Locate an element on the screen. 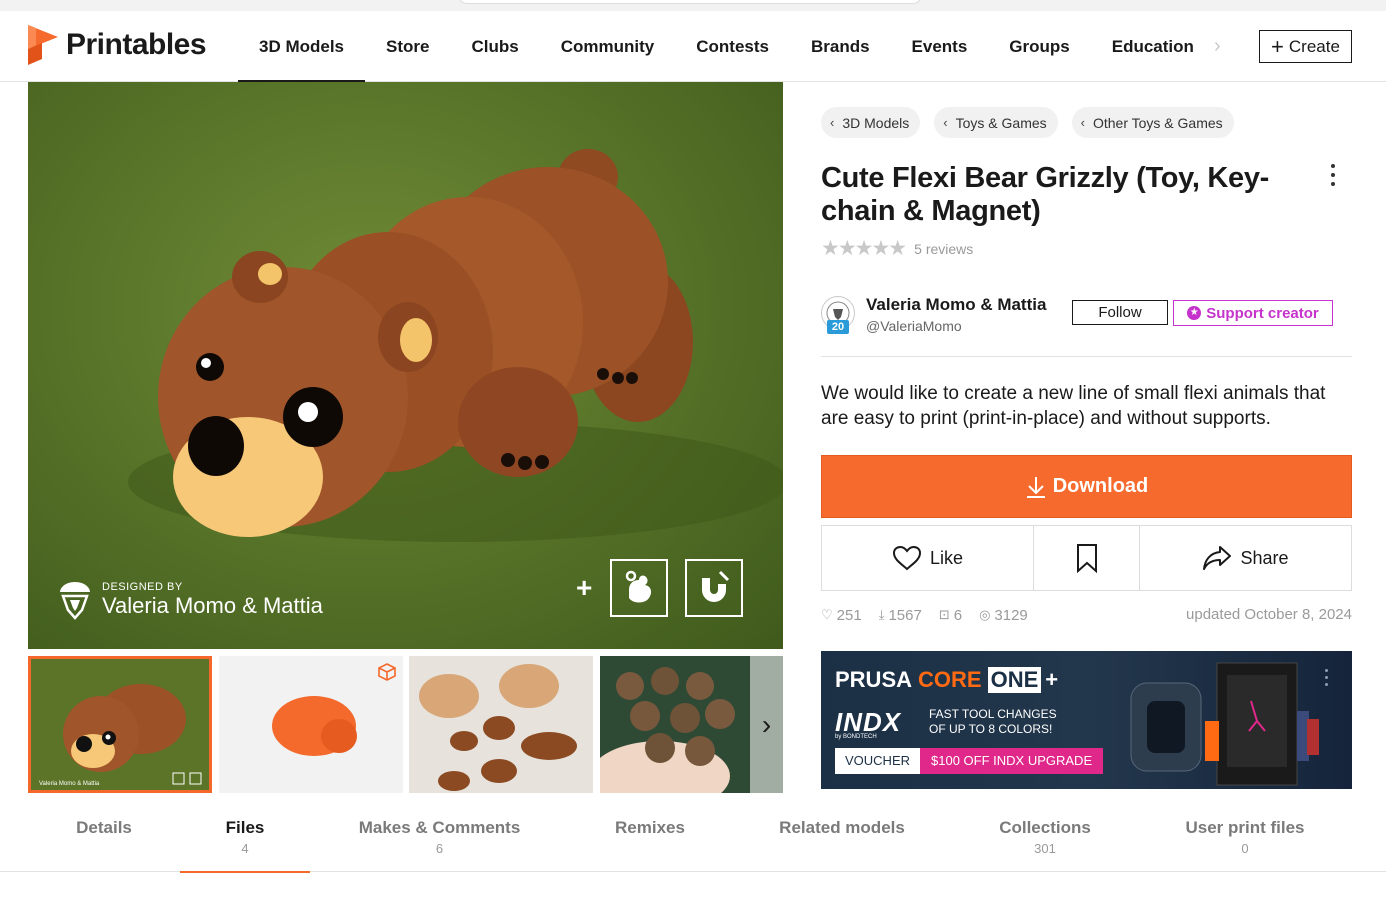 The height and width of the screenshot is (898, 1386). indx-logo: INDX by BONDTECH is located at coordinates (868, 723).